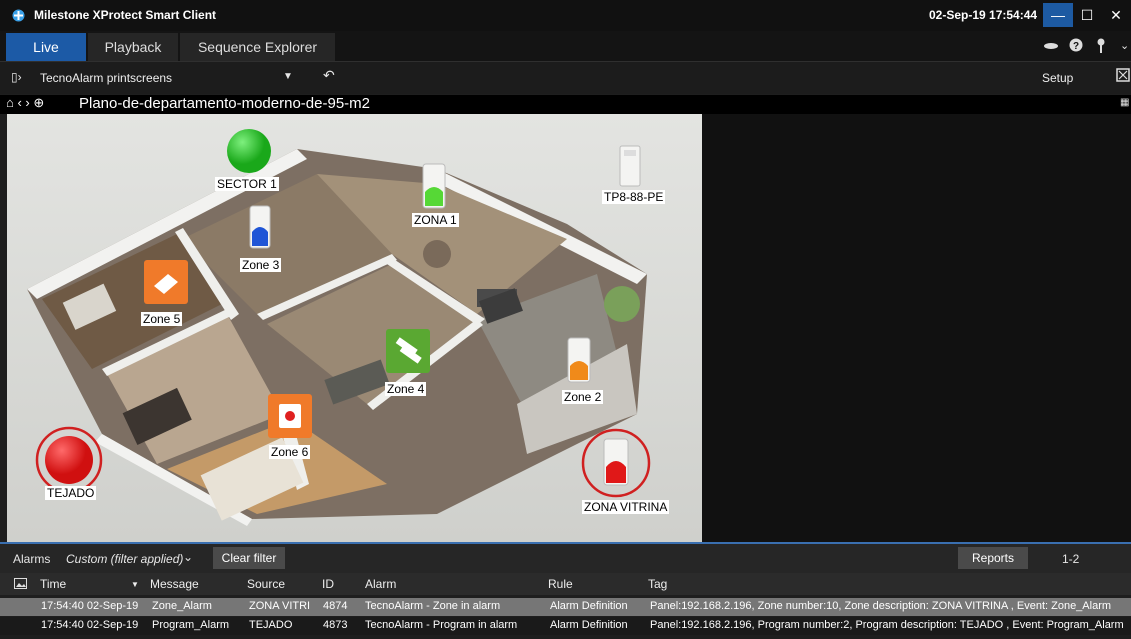 This screenshot has width=1131, height=639. I want to click on tab-playback: Playback, so click(133, 47).